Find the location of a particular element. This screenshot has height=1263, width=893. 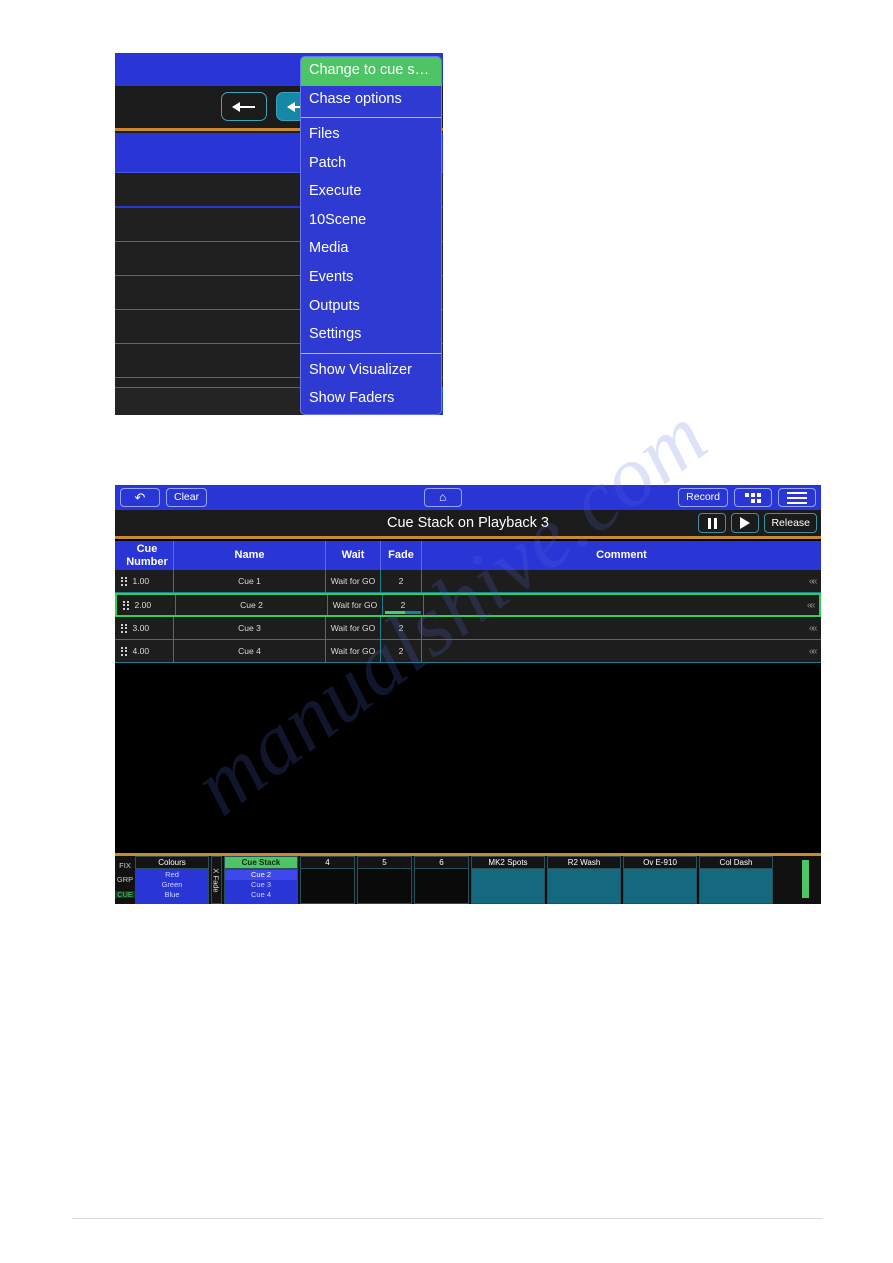

grid-view-button is located at coordinates (753, 497).